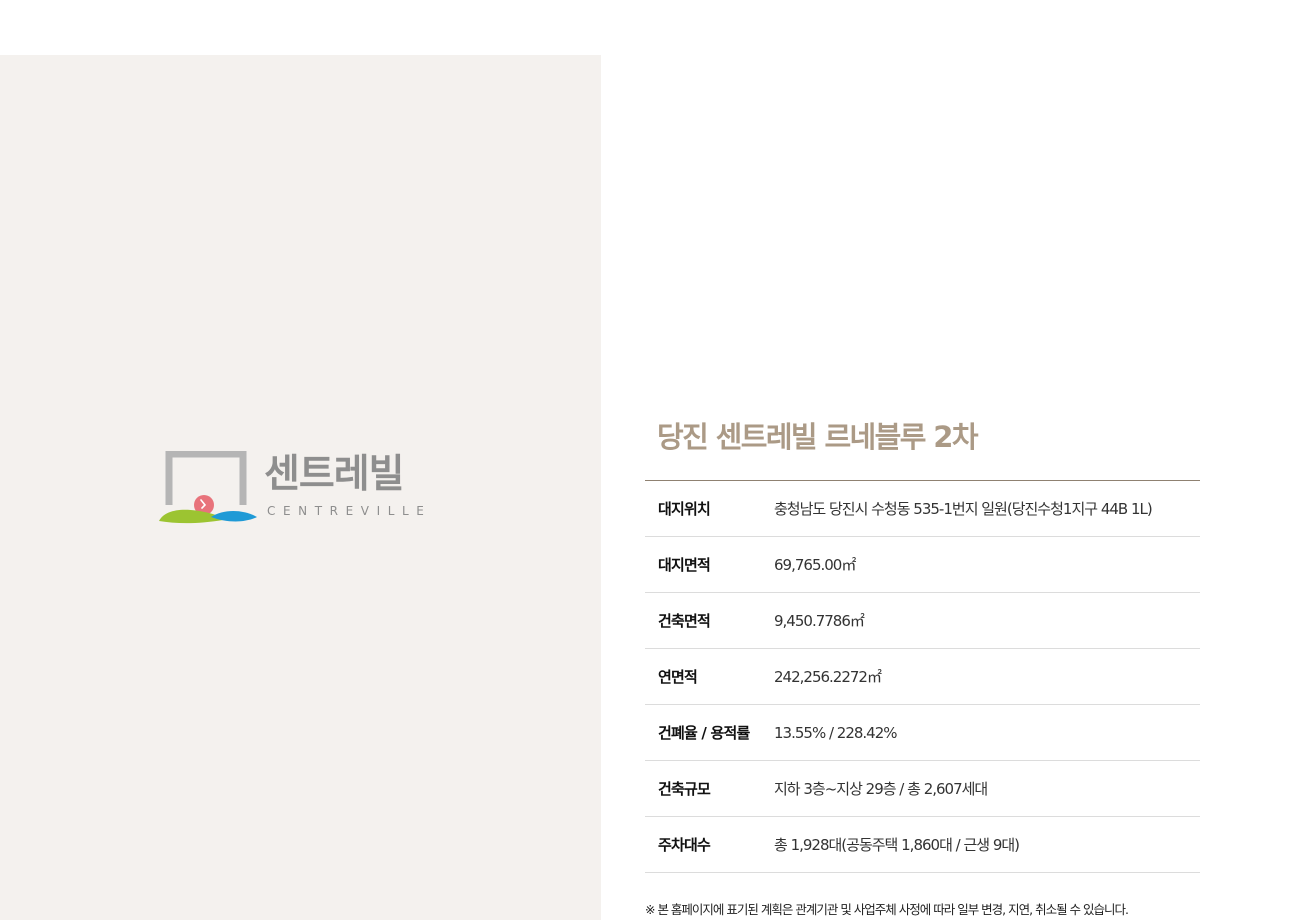 The width and height of the screenshot is (1314, 920). I want to click on centreville-emblem-icon, so click(208, 487).